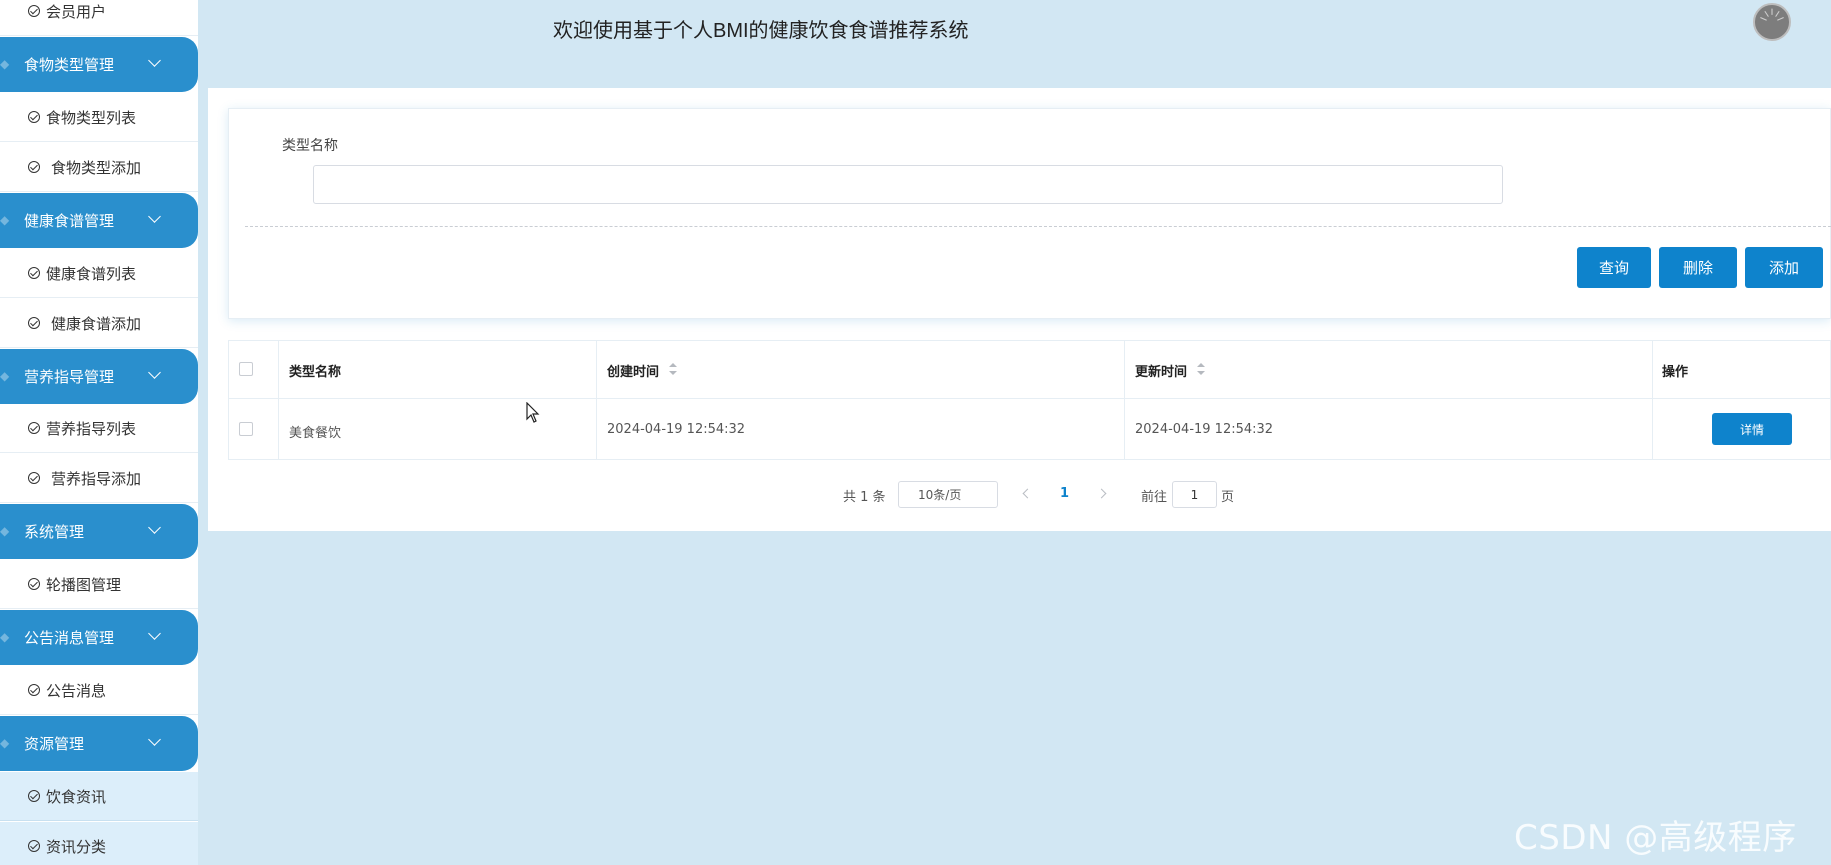 The width and height of the screenshot is (1831, 865). Describe the element at coordinates (1038, 226) in the screenshot. I see `divider` at that location.